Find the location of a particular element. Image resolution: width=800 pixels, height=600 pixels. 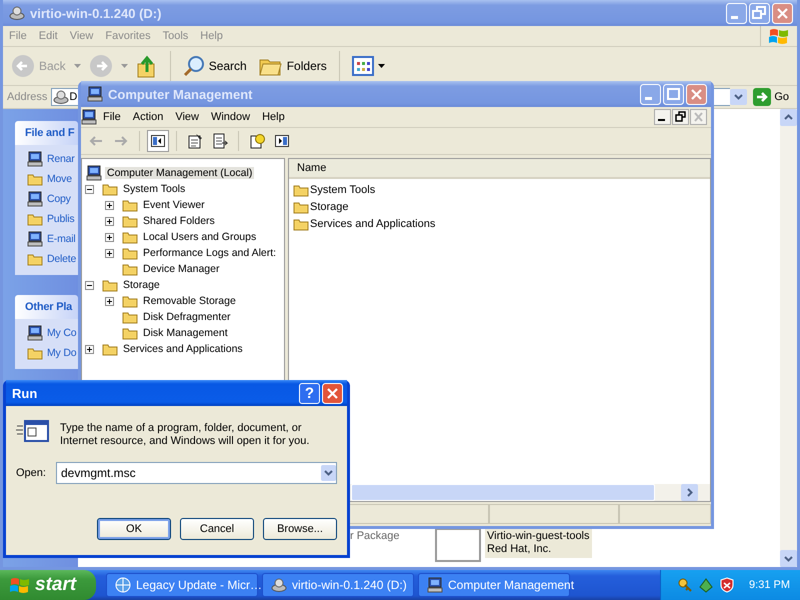

scroll-up-button is located at coordinates (788, 117).